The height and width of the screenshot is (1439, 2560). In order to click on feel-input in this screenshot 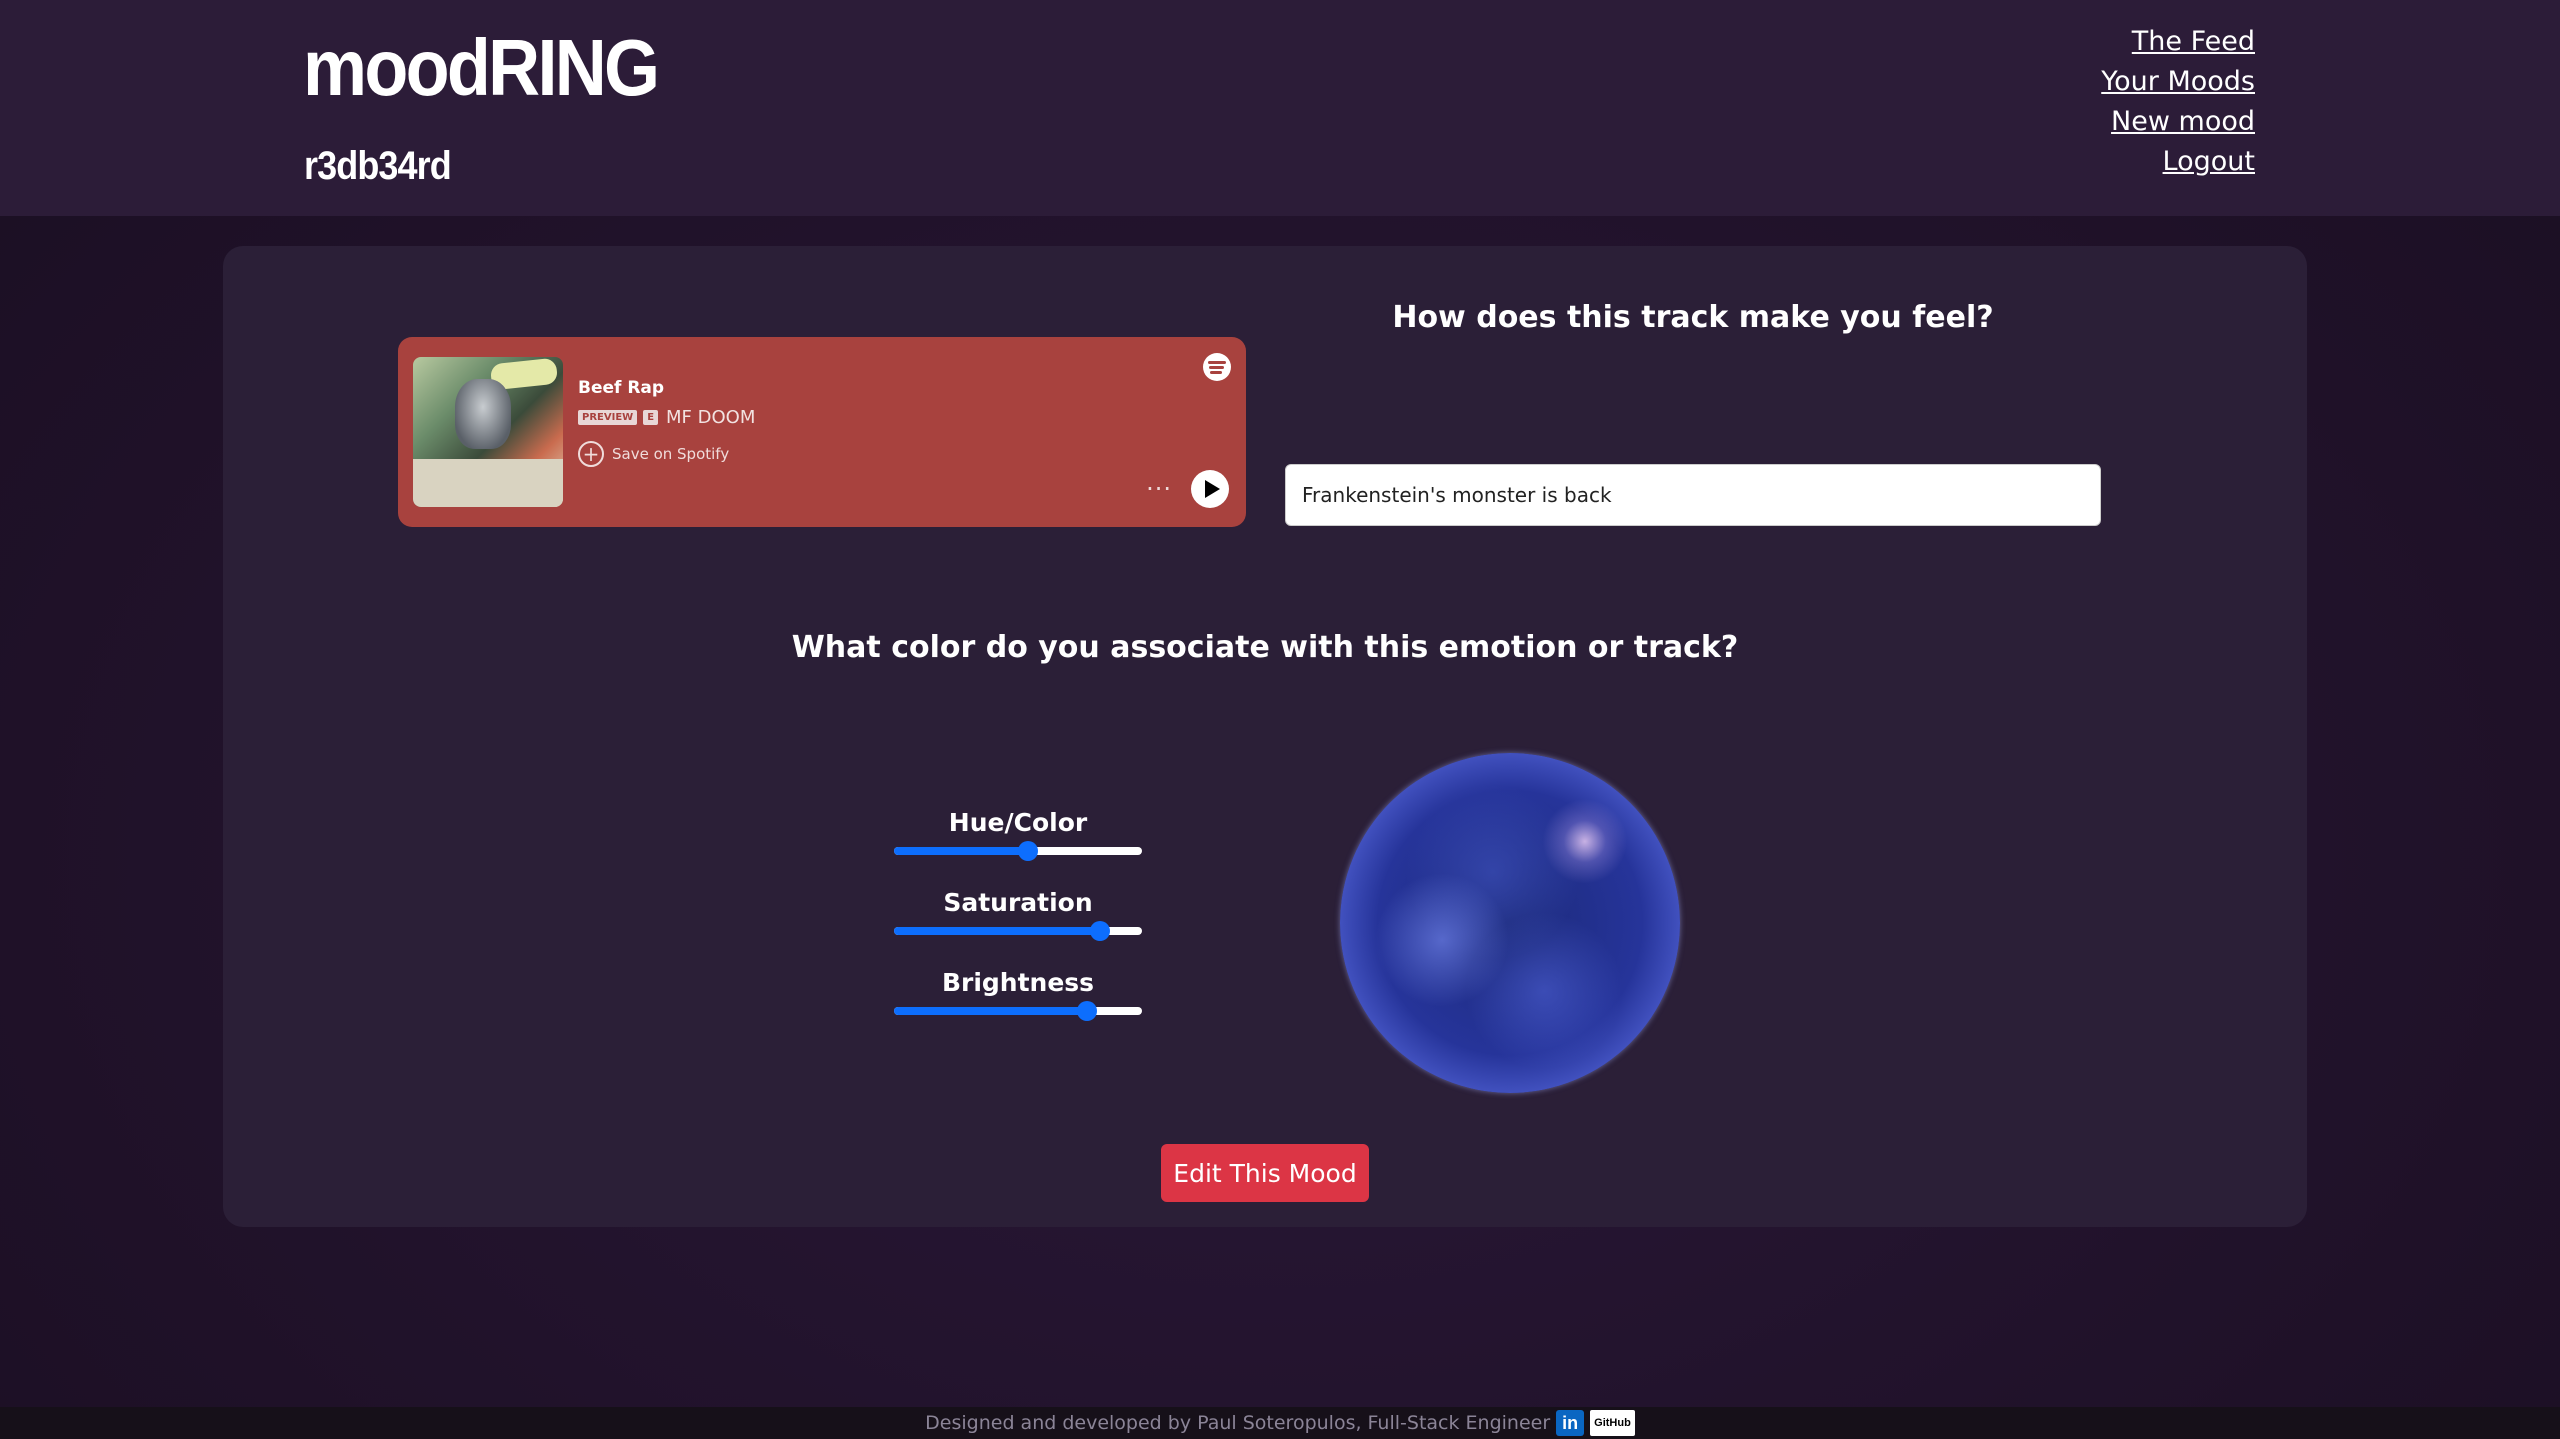, I will do `click(1693, 495)`.